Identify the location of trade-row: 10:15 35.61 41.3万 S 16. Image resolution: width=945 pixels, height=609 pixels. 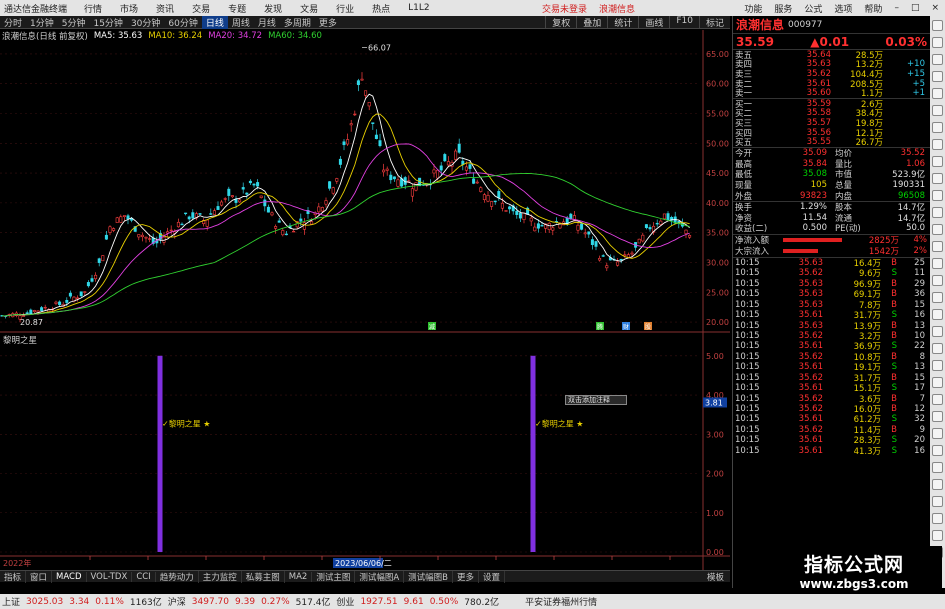
(831, 451).